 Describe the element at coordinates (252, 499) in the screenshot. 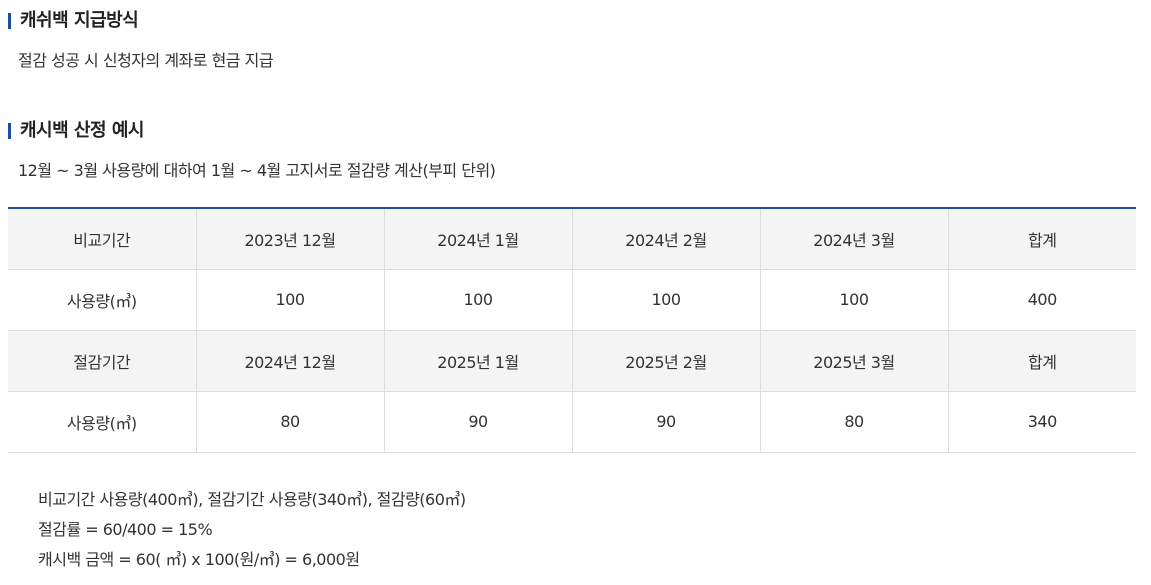

I see `note-usage-summary: 비교기간 사용량(400㎥), 절감기간 사용량(340㎥), 절감량(60㎥)` at that location.